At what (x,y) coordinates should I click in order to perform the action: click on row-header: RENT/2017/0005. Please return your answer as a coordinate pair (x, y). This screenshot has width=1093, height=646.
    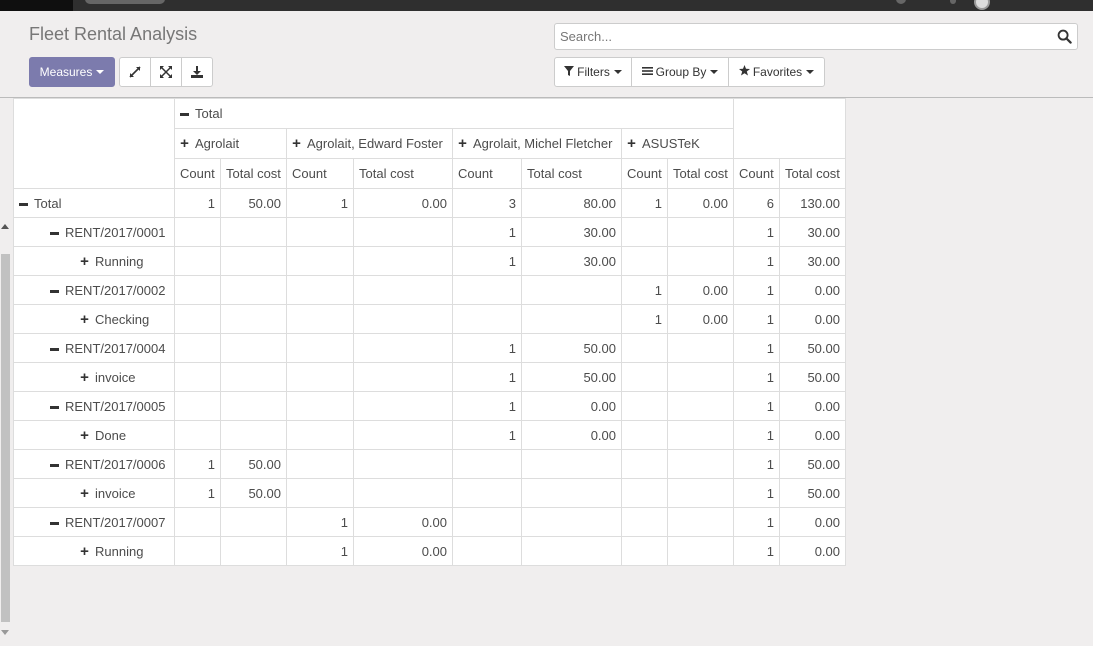
    Looking at the image, I should click on (94, 406).